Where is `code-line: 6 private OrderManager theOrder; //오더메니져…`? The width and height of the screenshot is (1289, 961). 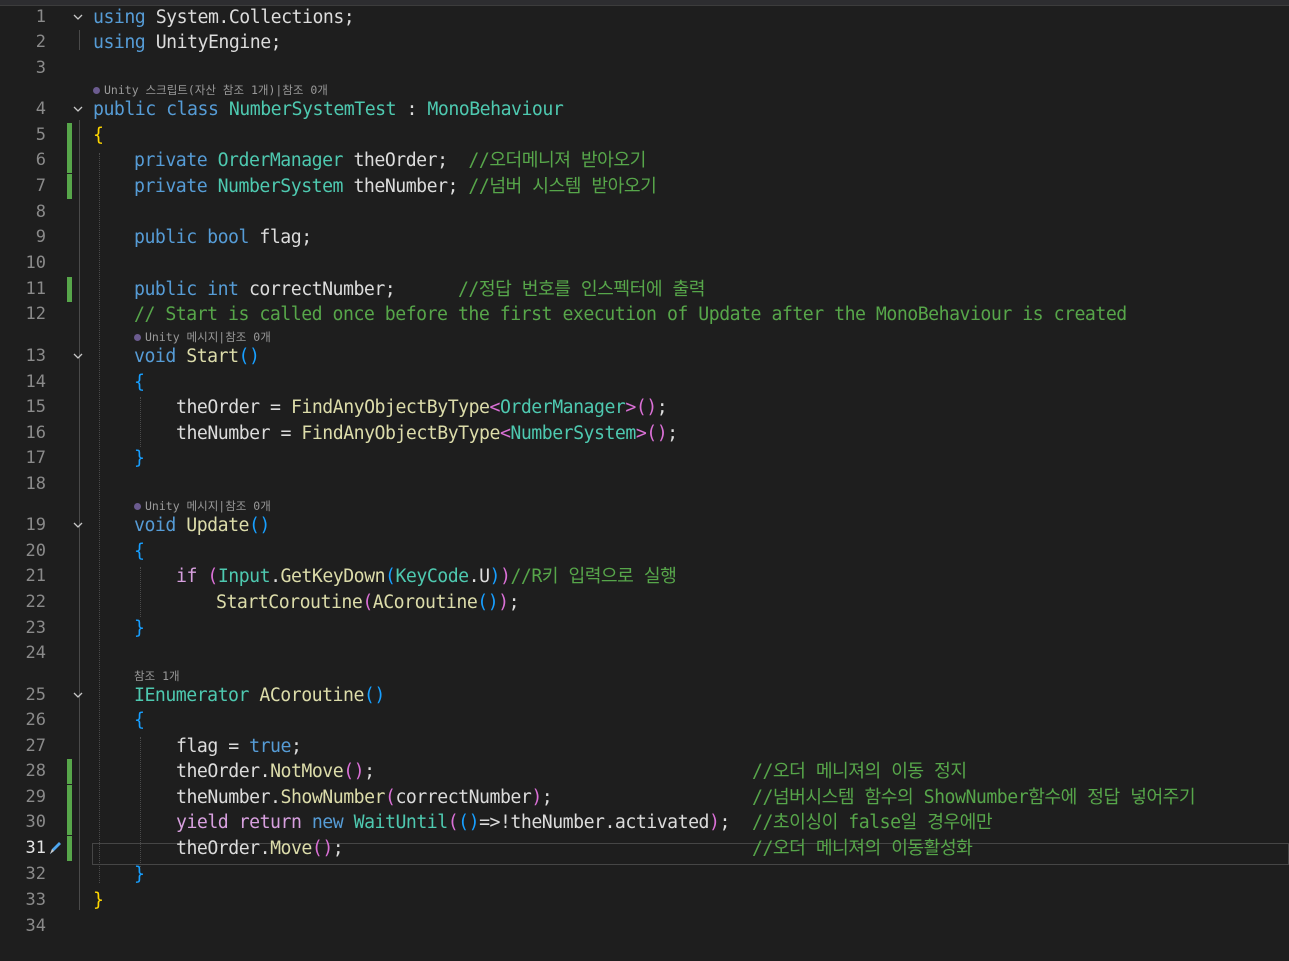
code-line: 6 private OrderManager theOrder; //오더메니져… is located at coordinates (644, 160).